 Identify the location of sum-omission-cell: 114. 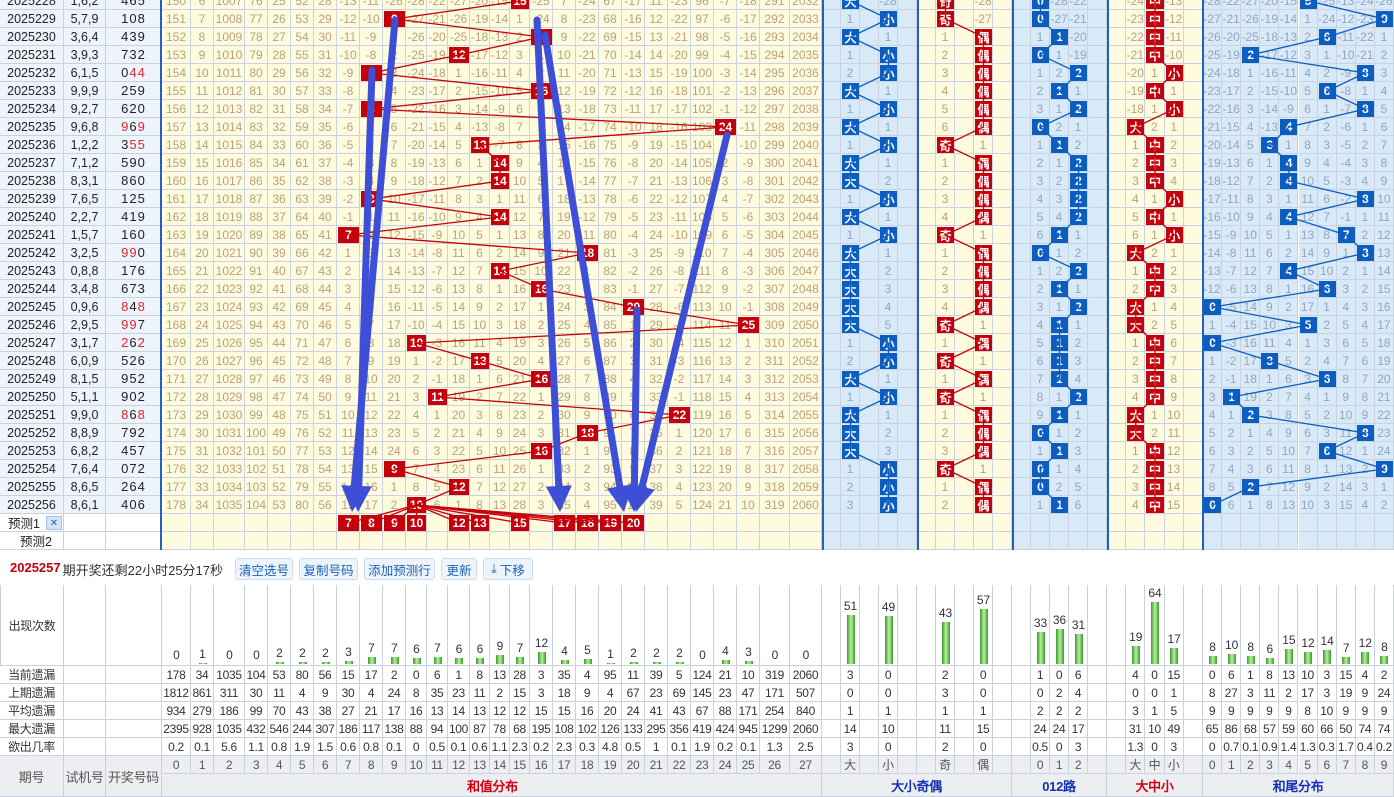
(702, 325).